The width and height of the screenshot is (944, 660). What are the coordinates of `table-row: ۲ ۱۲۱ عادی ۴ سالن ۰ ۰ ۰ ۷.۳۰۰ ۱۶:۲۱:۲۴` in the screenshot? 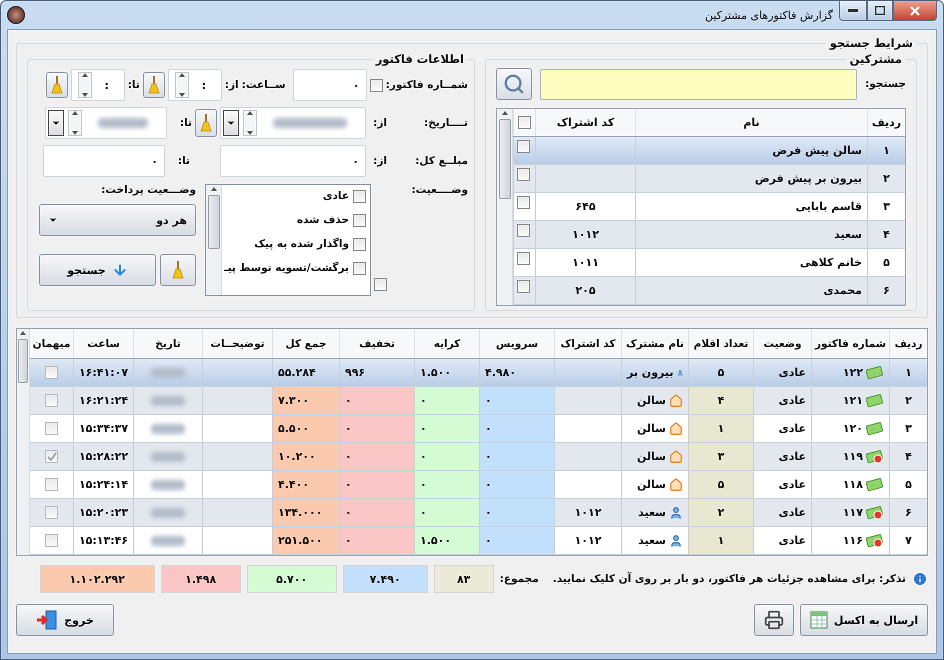 It's located at (478, 401).